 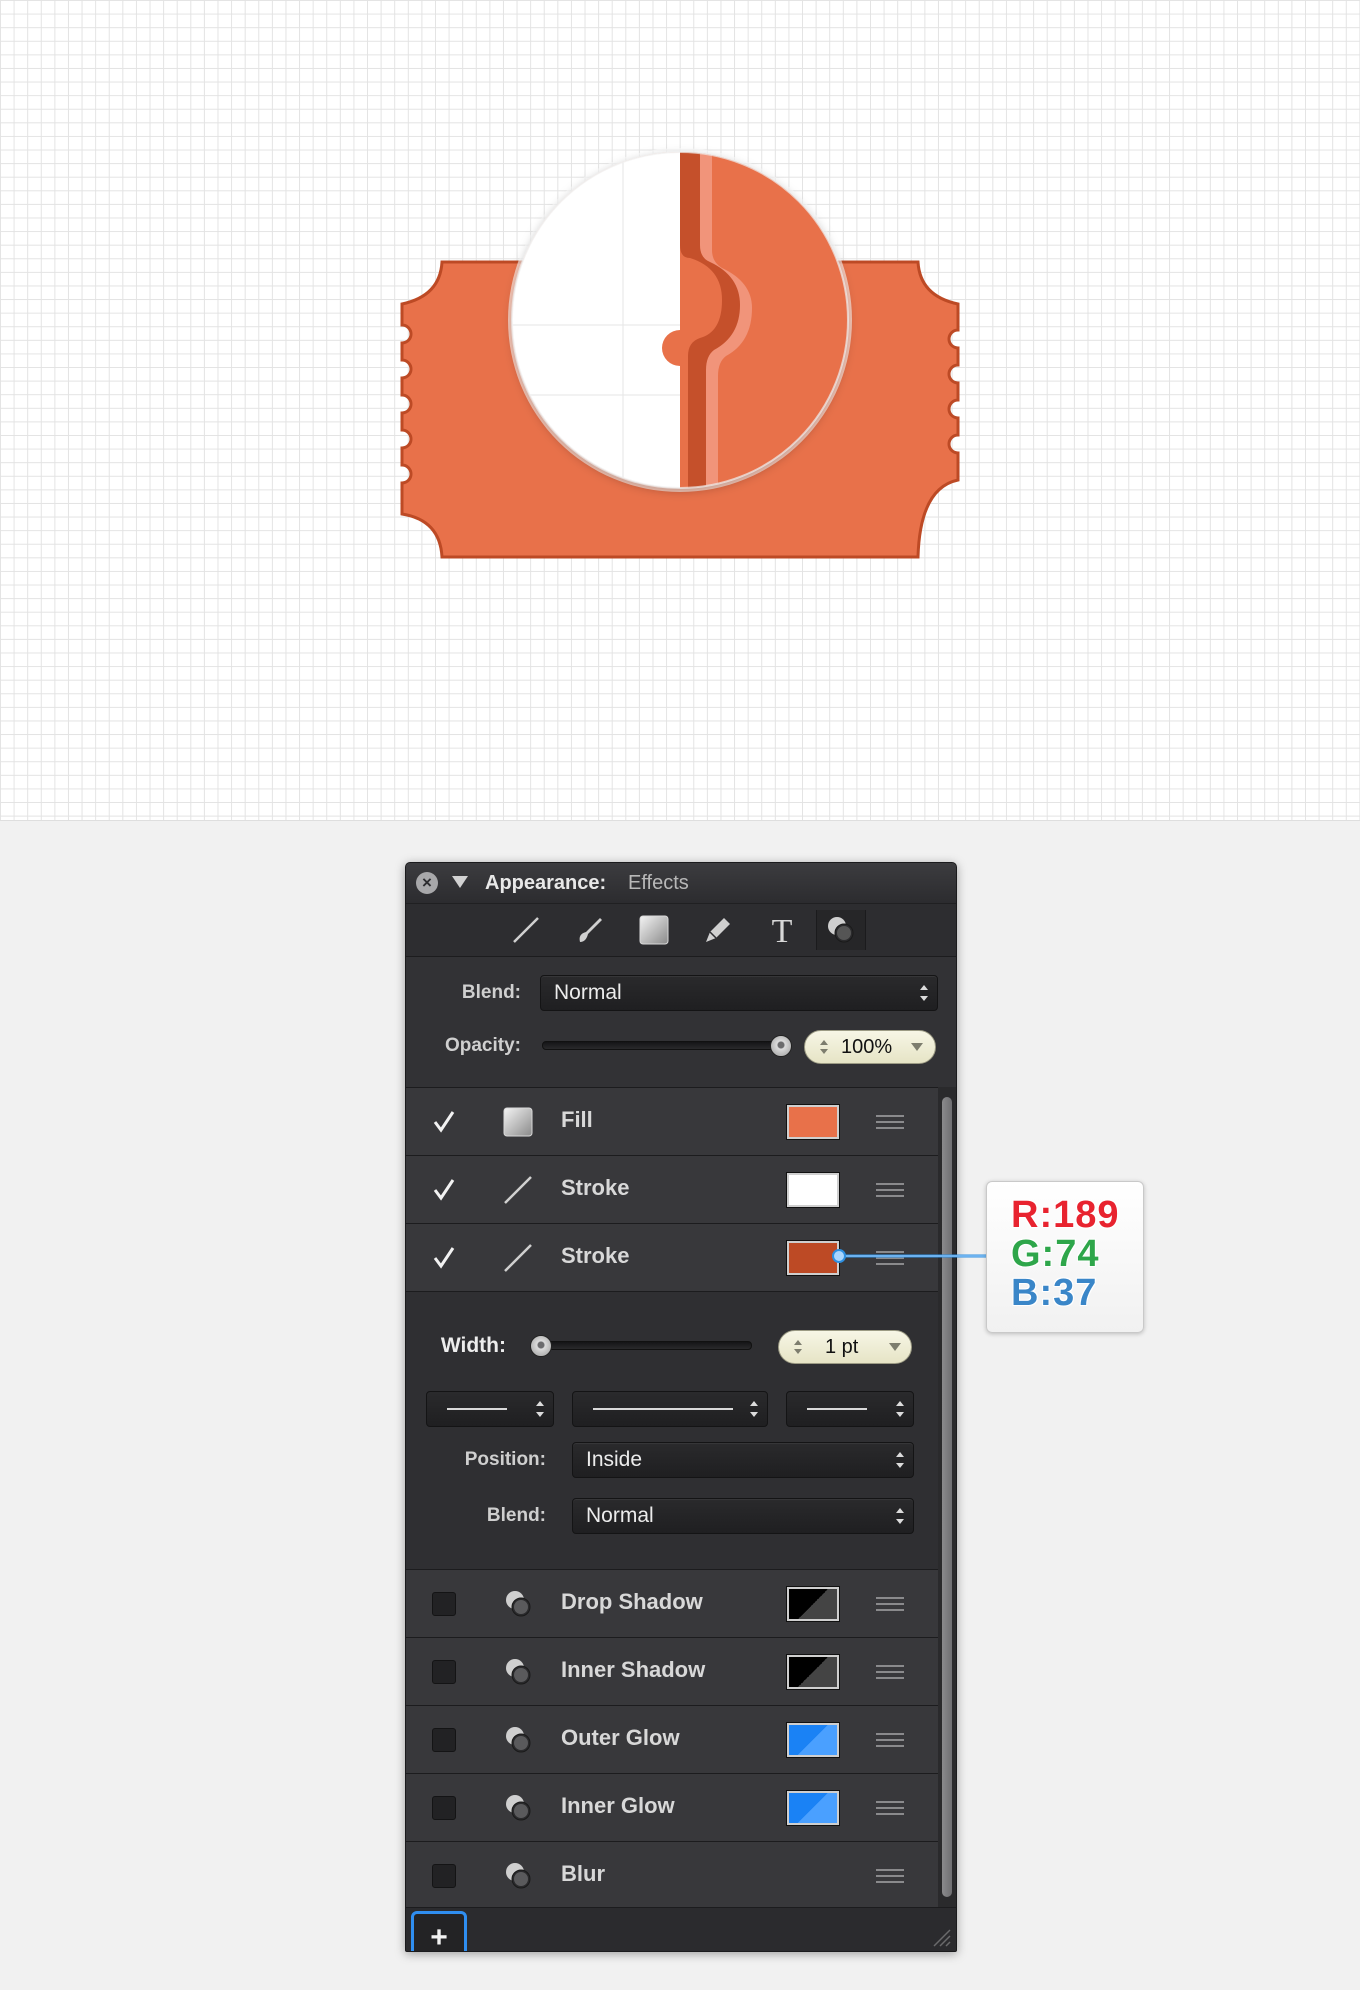 What do you see at coordinates (813, 1122) in the screenshot?
I see `fill-color-swatch` at bounding box center [813, 1122].